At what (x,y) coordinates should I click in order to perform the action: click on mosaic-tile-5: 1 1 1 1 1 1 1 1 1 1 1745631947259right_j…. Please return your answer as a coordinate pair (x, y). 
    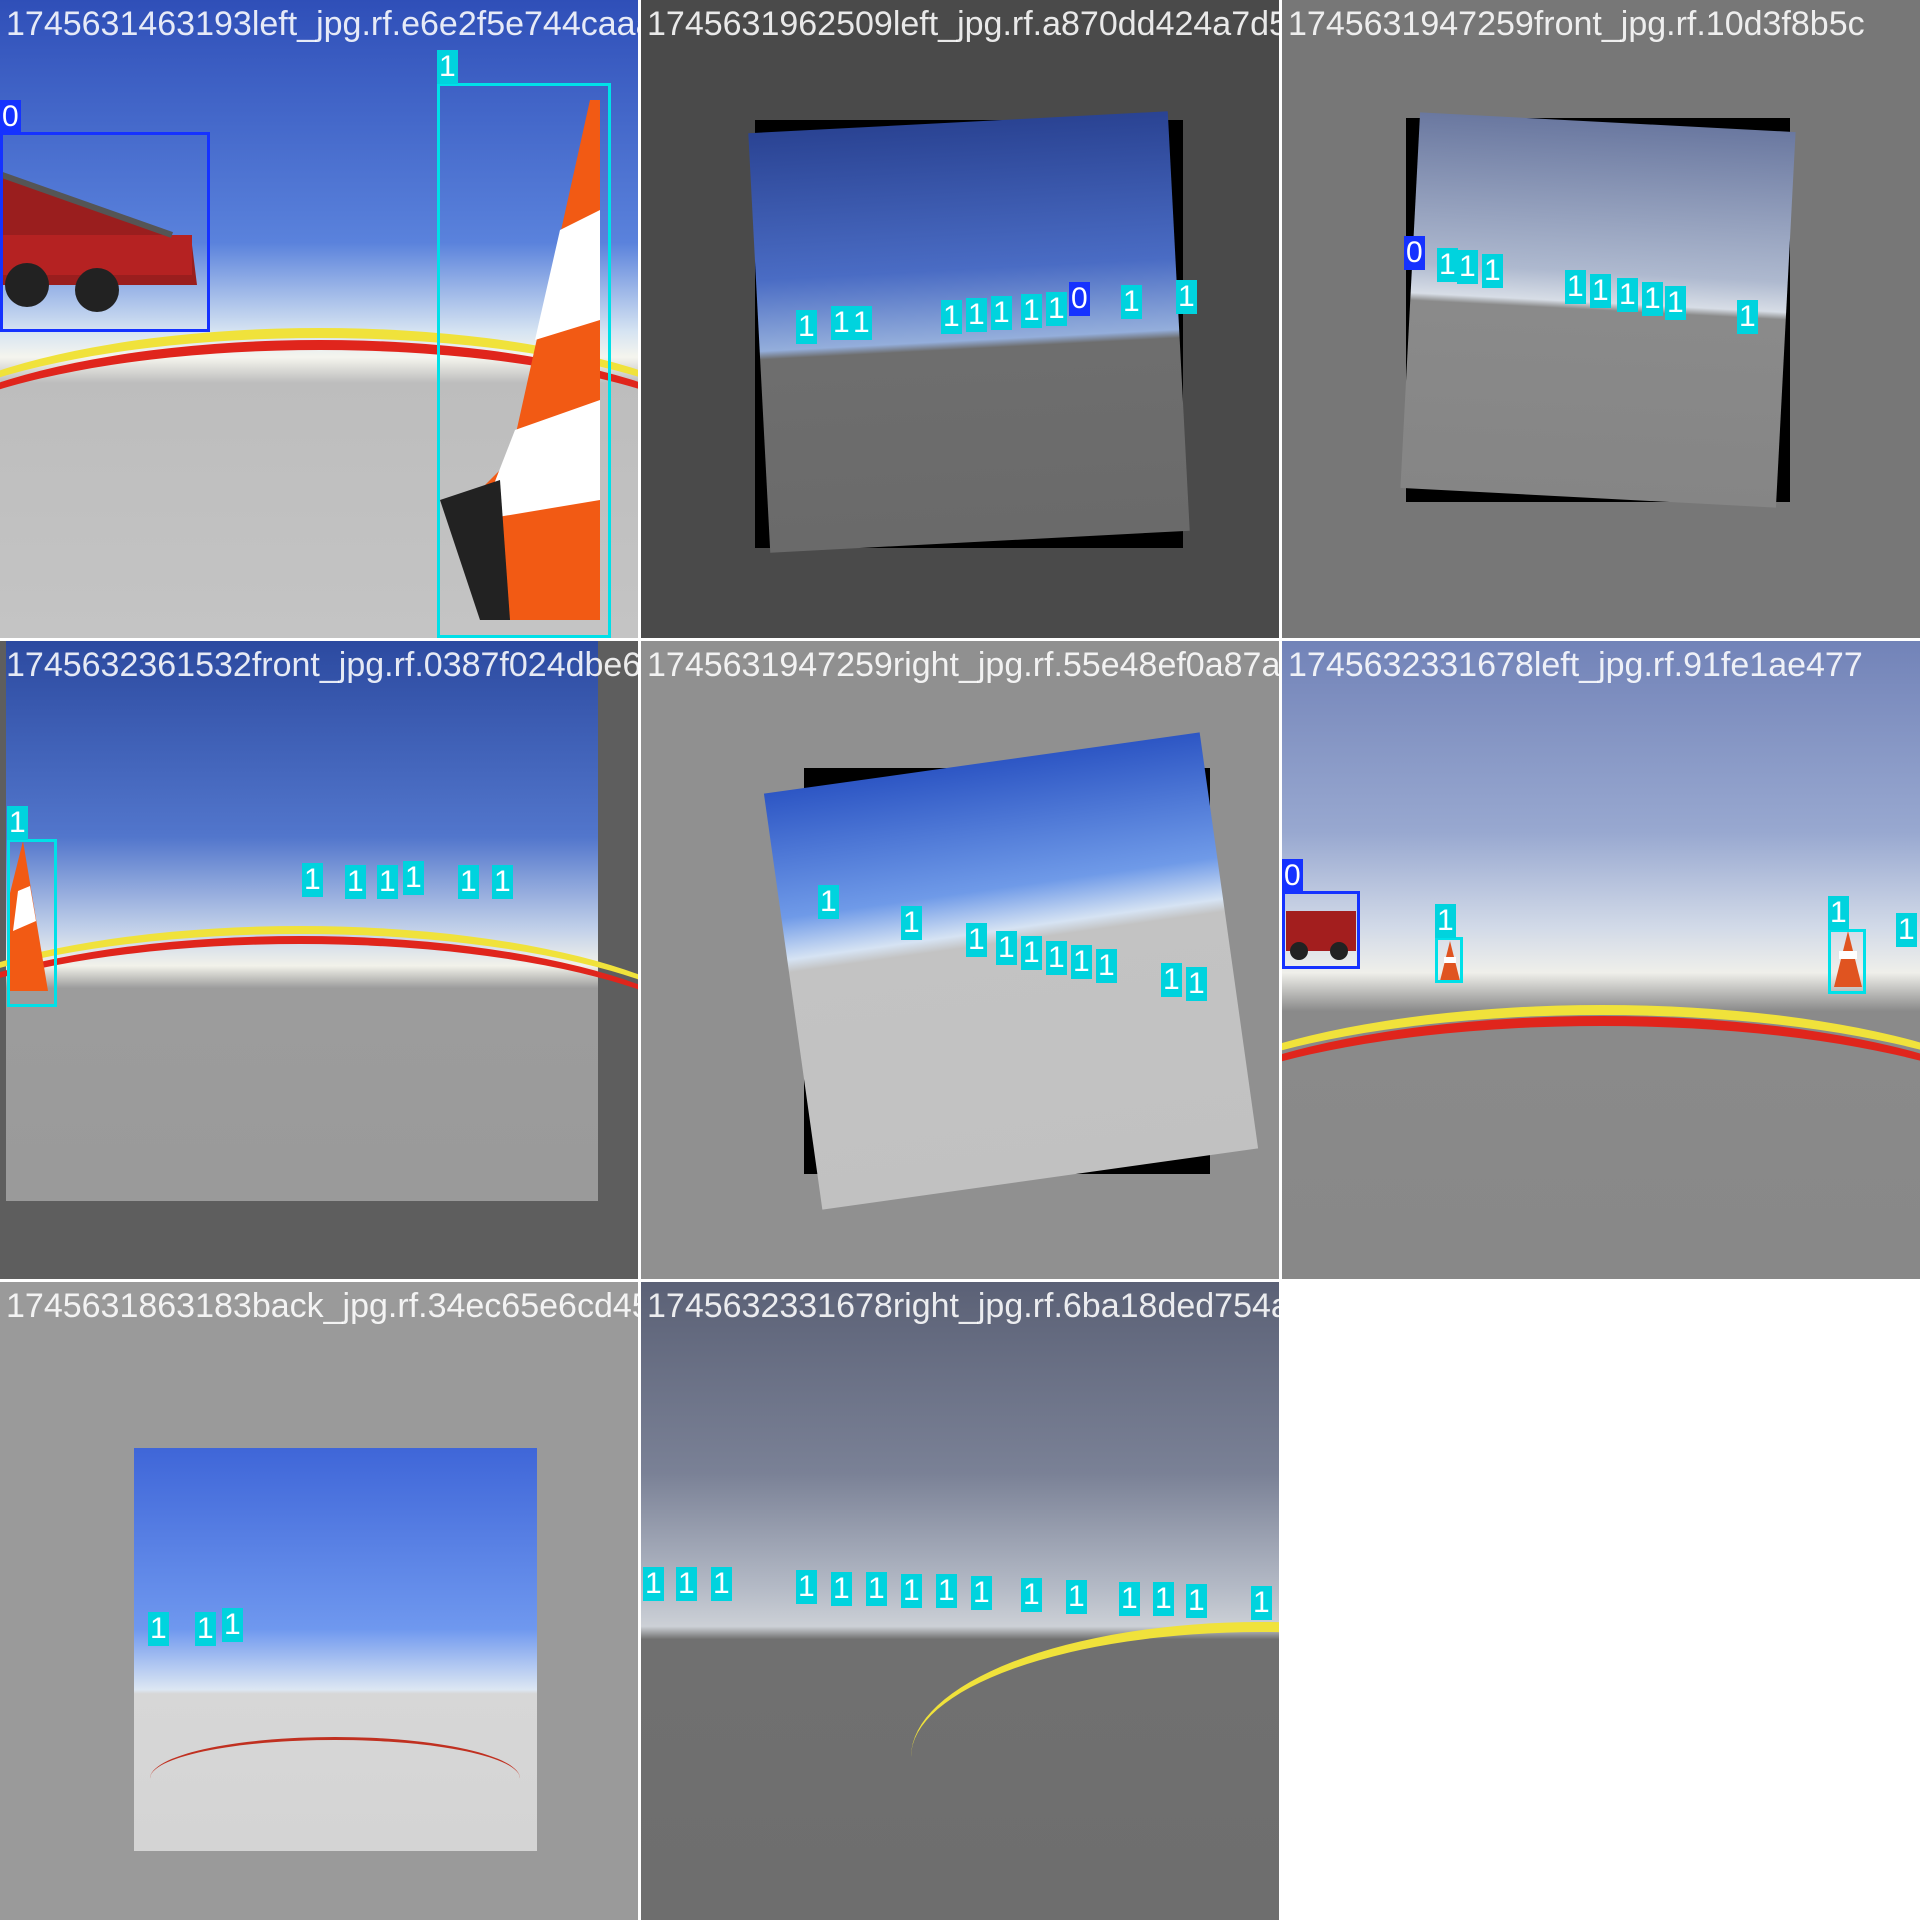
    Looking at the image, I should click on (960, 960).